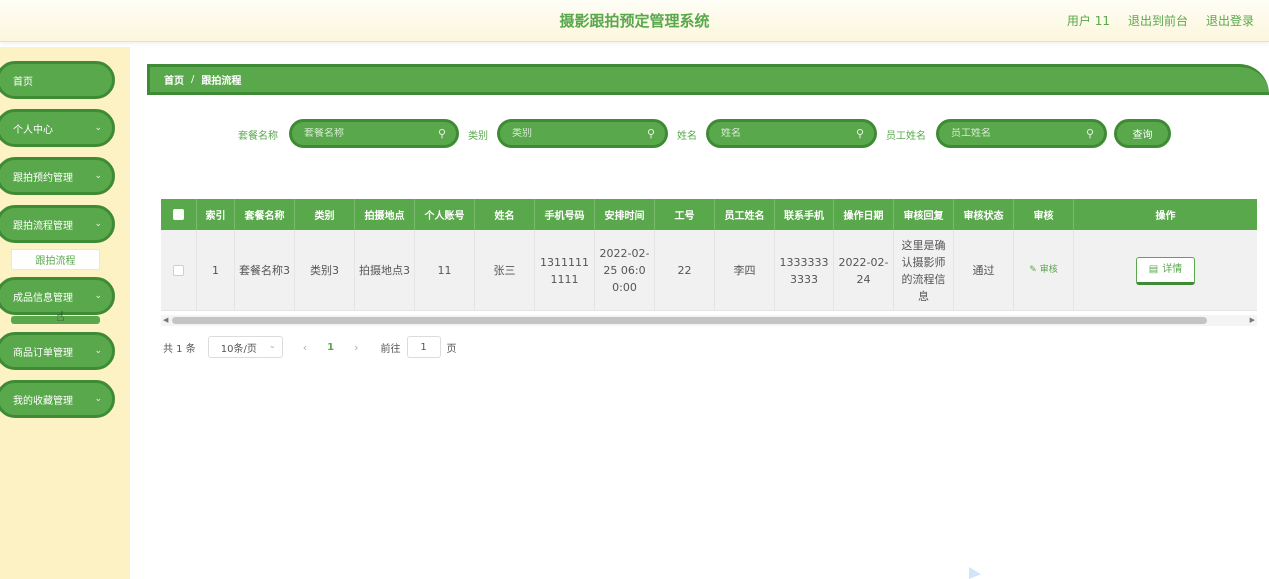 The height and width of the screenshot is (579, 1269). I want to click on search-input-employee, so click(1011, 133).